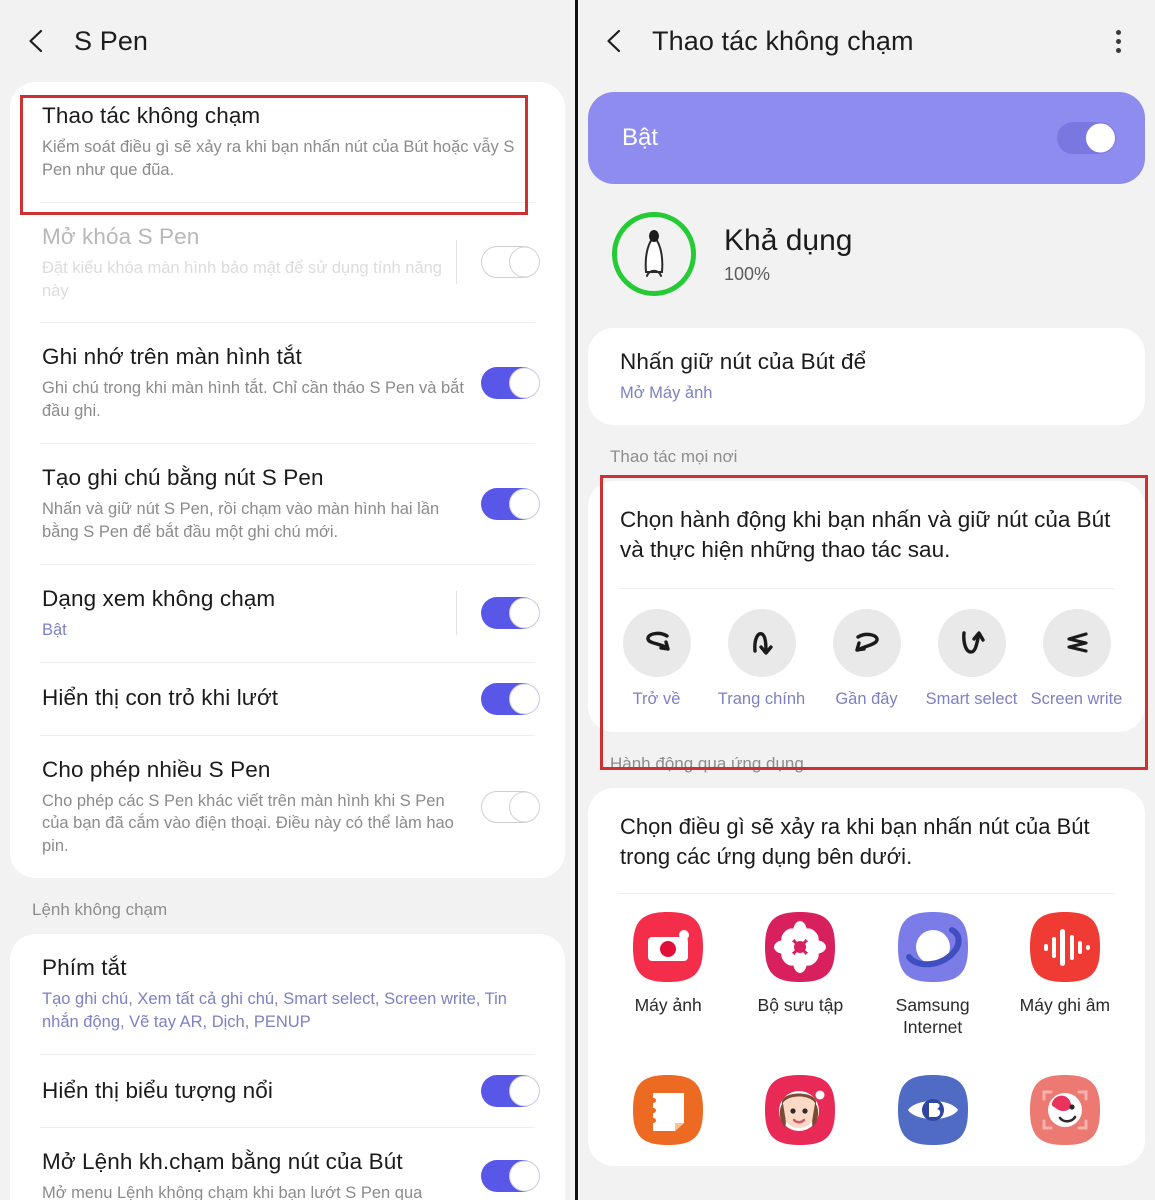  What do you see at coordinates (668, 947) in the screenshot?
I see `camera-app-icon` at bounding box center [668, 947].